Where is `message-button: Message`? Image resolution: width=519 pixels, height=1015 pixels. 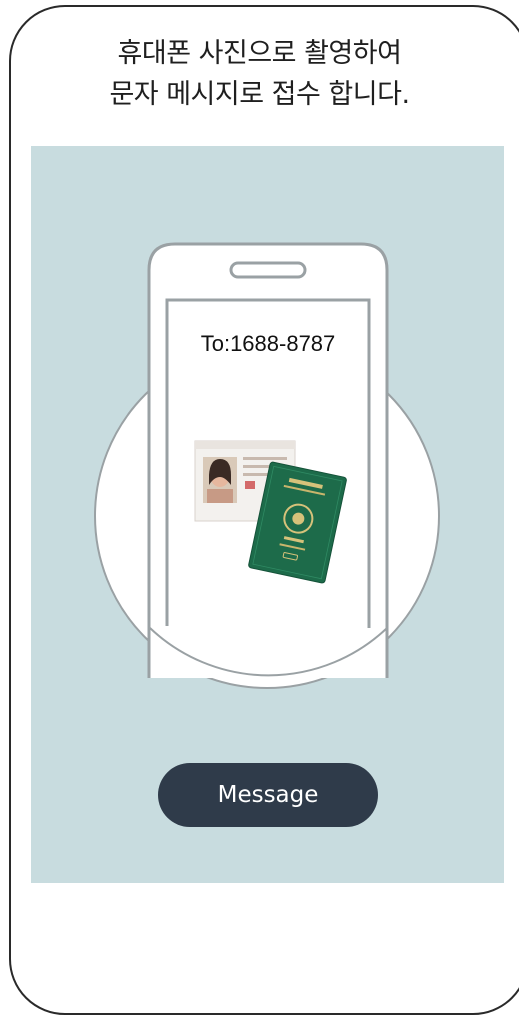 message-button: Message is located at coordinates (268, 795).